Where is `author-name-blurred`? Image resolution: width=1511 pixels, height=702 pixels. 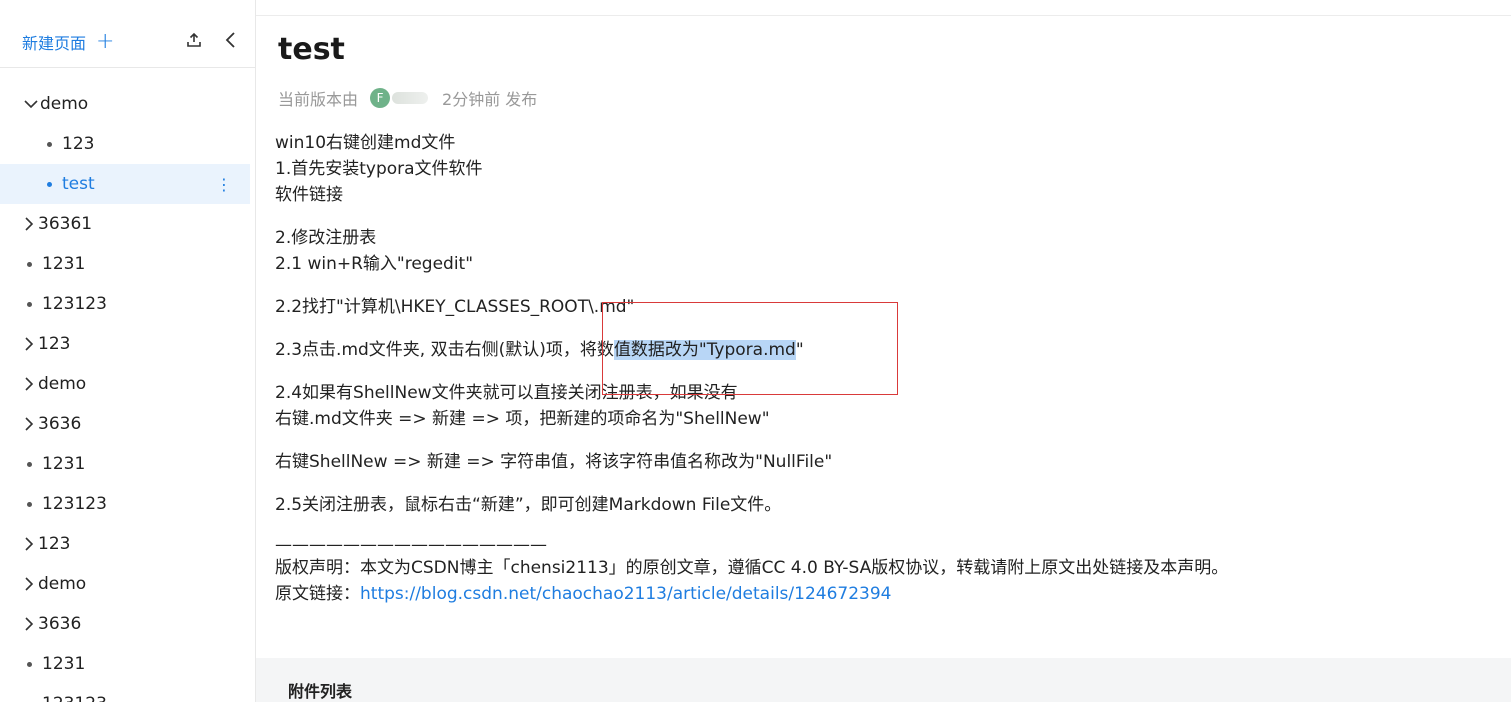
author-name-blurred is located at coordinates (410, 98).